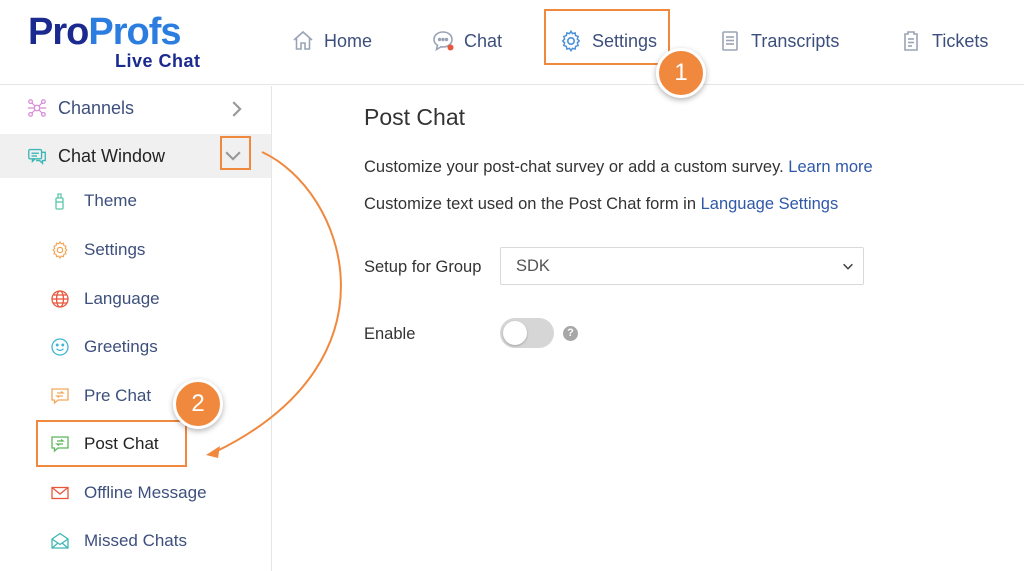  Describe the element at coordinates (960, 40) in the screenshot. I see `nav-tickets-label: Tickets` at that location.